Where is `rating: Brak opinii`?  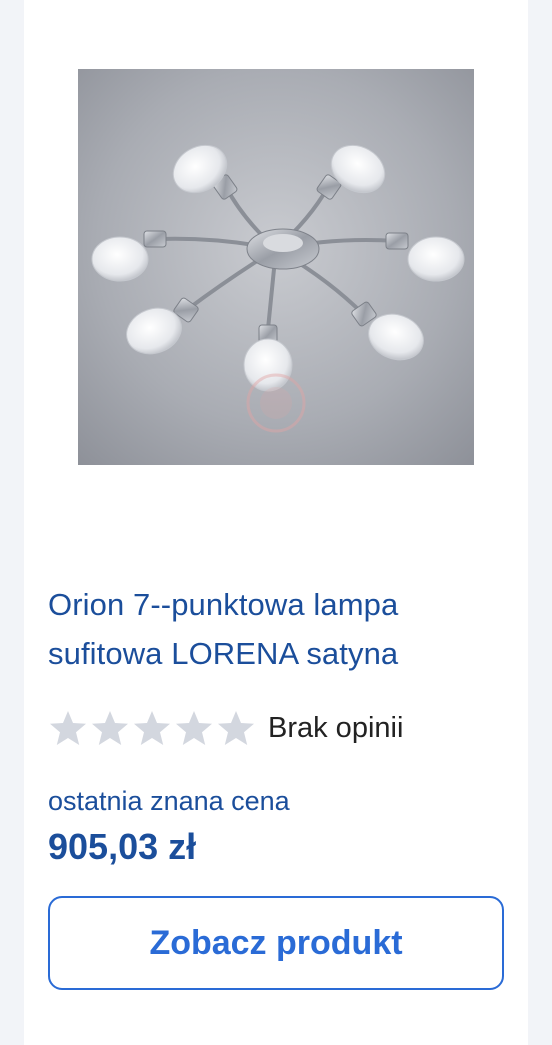
rating: Brak opinii is located at coordinates (225, 728).